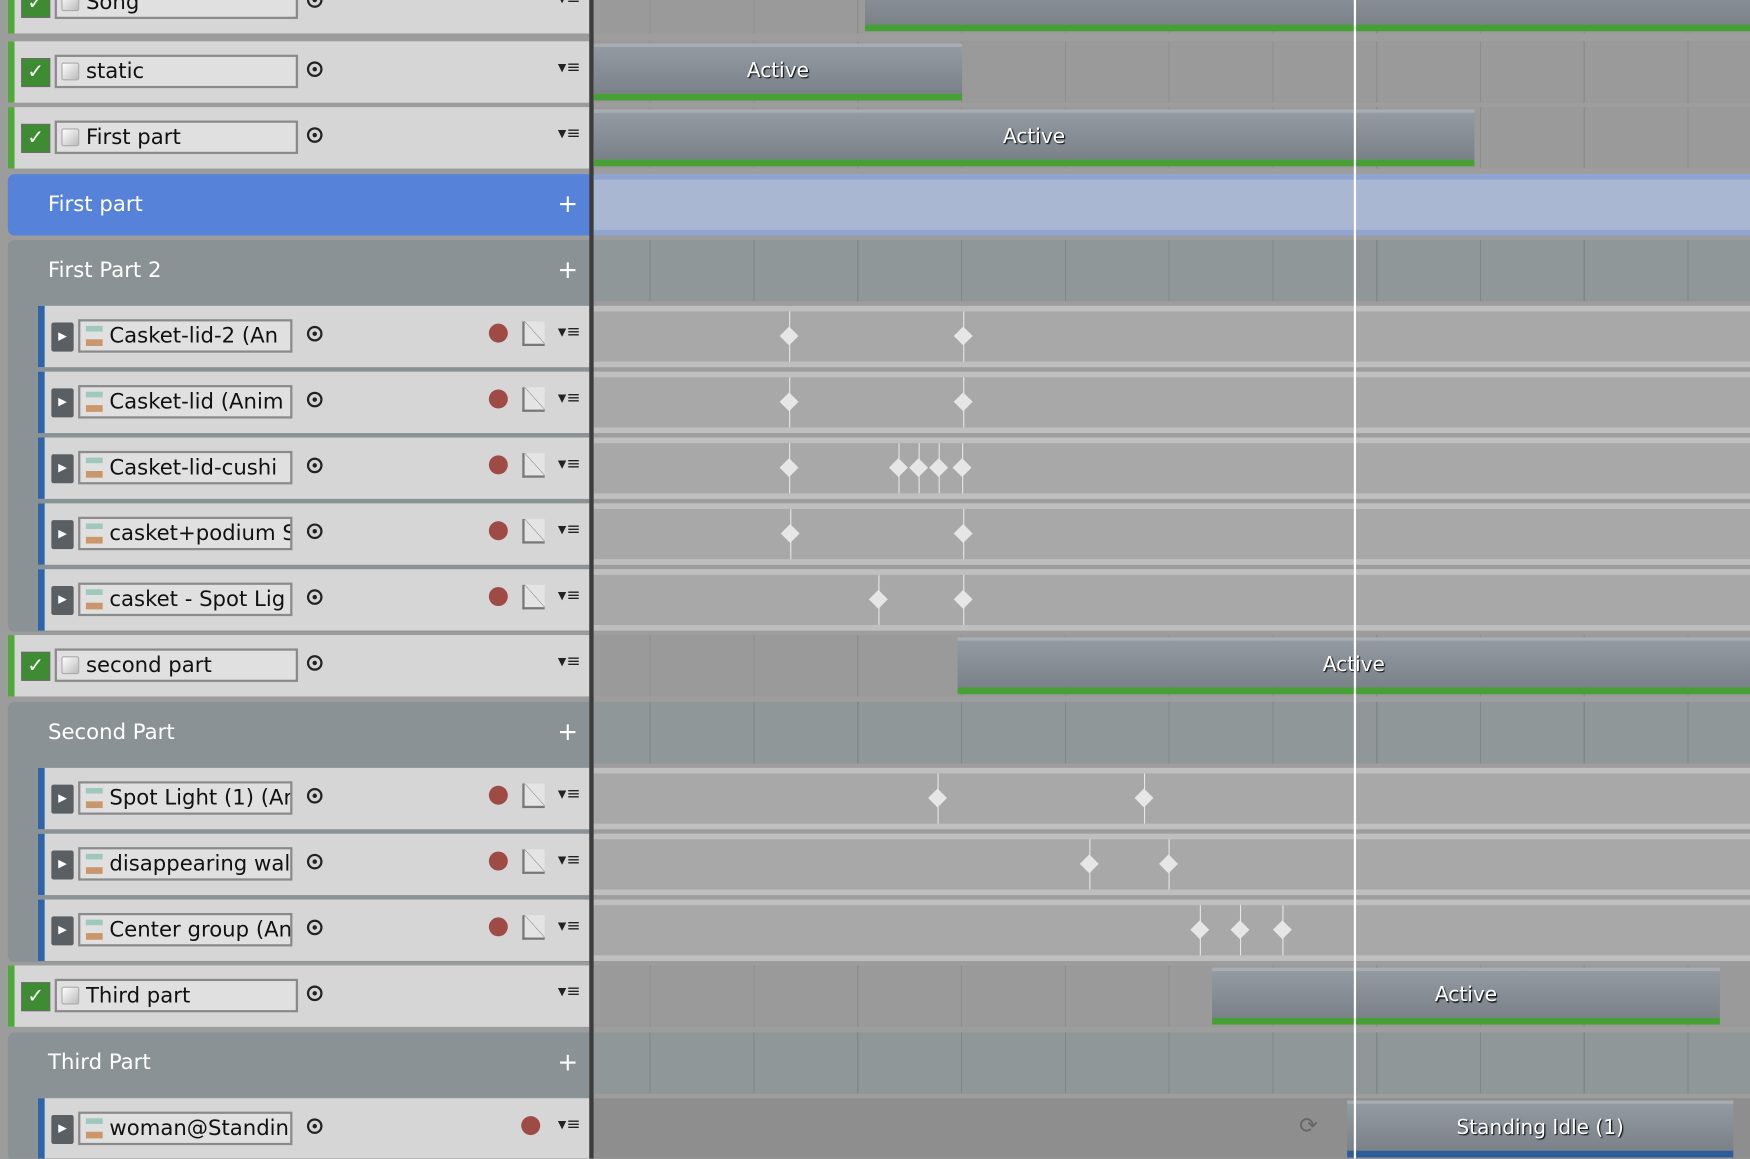  I want to click on track-object-field: Casket-lid (Anim, so click(185, 402).